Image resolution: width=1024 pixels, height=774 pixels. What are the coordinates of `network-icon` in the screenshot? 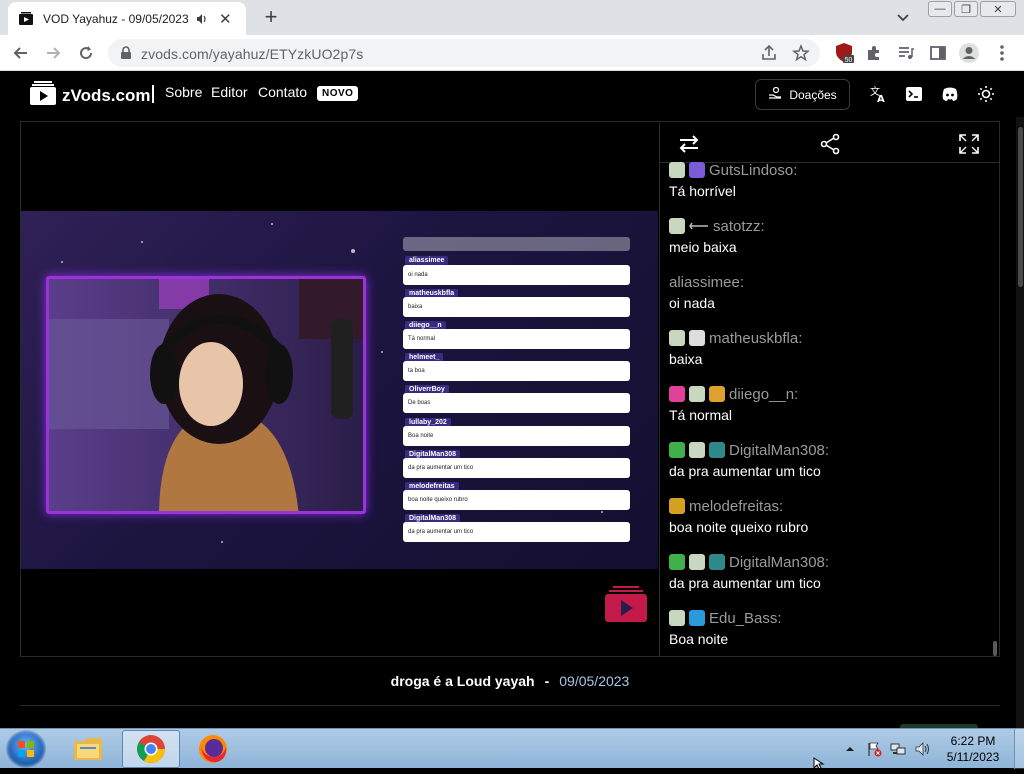 It's located at (898, 749).